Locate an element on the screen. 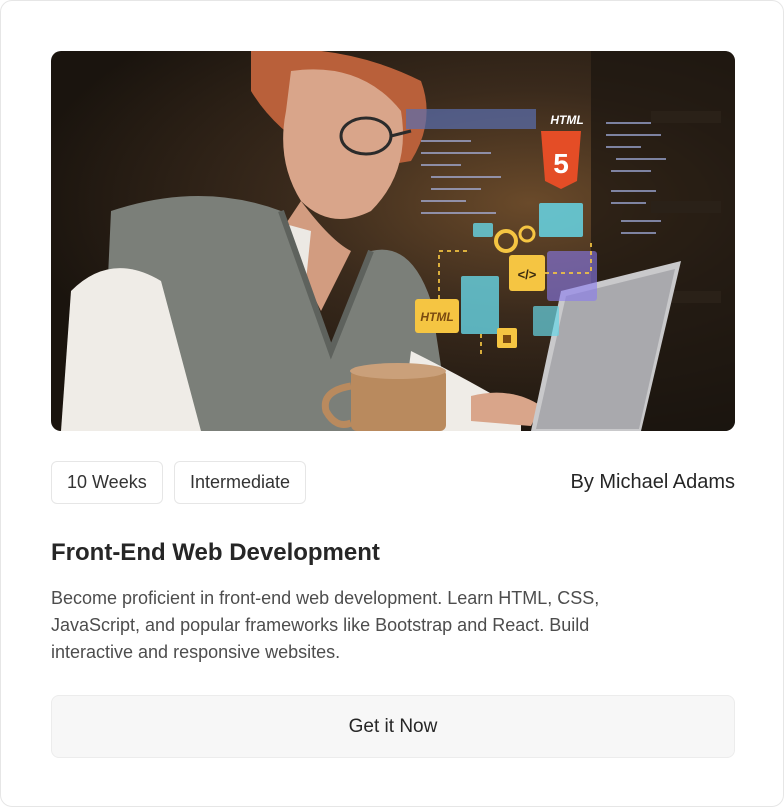  html5-logo-label: HTML is located at coordinates (566, 120).